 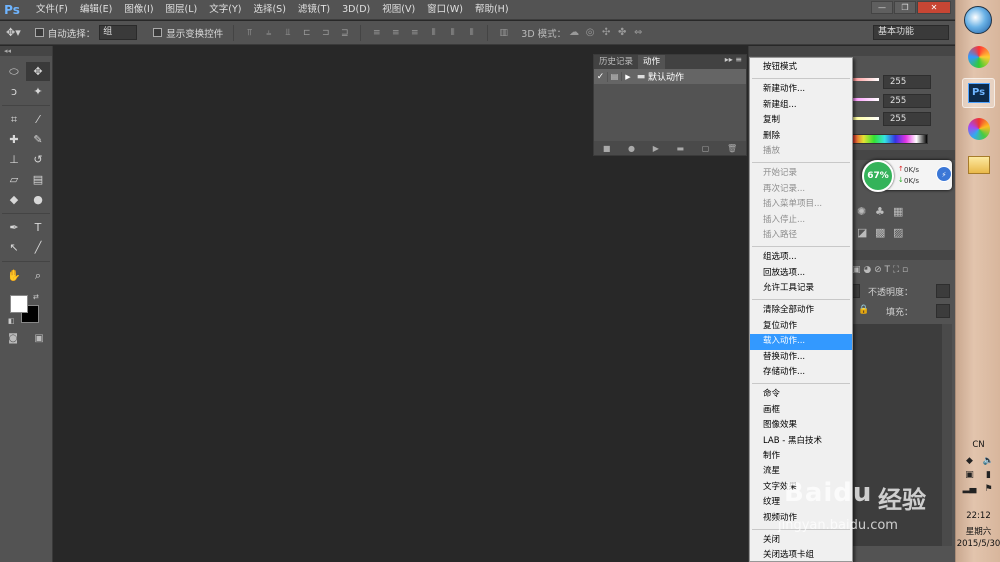 What do you see at coordinates (866, 79) in the screenshot?
I see `red-slider` at bounding box center [866, 79].